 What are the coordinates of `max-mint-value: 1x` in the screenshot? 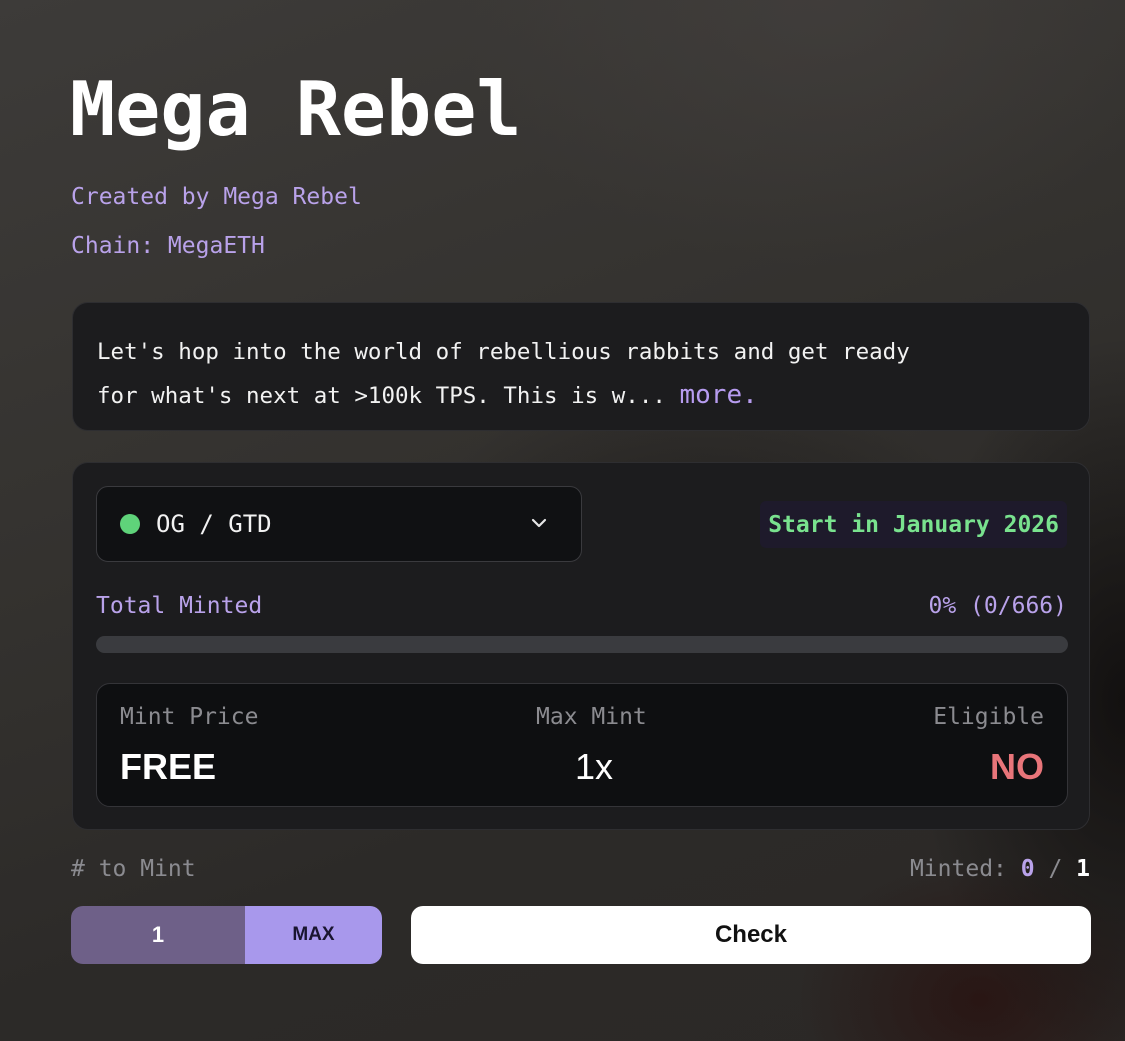 It's located at (594, 766).